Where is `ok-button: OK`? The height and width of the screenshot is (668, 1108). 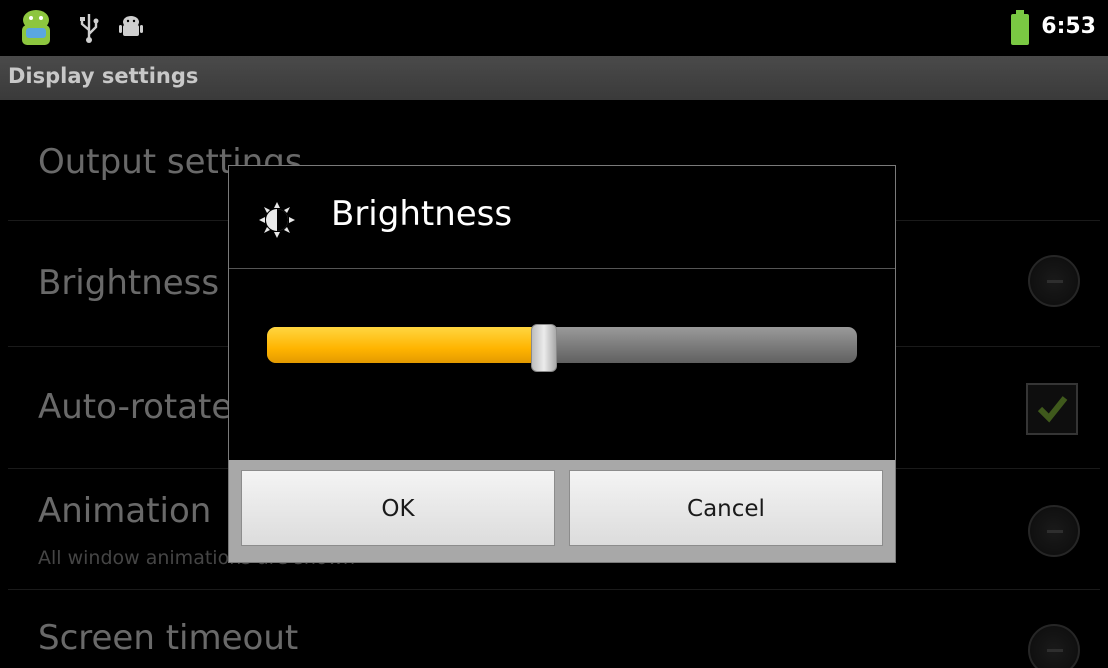
ok-button: OK is located at coordinates (398, 508).